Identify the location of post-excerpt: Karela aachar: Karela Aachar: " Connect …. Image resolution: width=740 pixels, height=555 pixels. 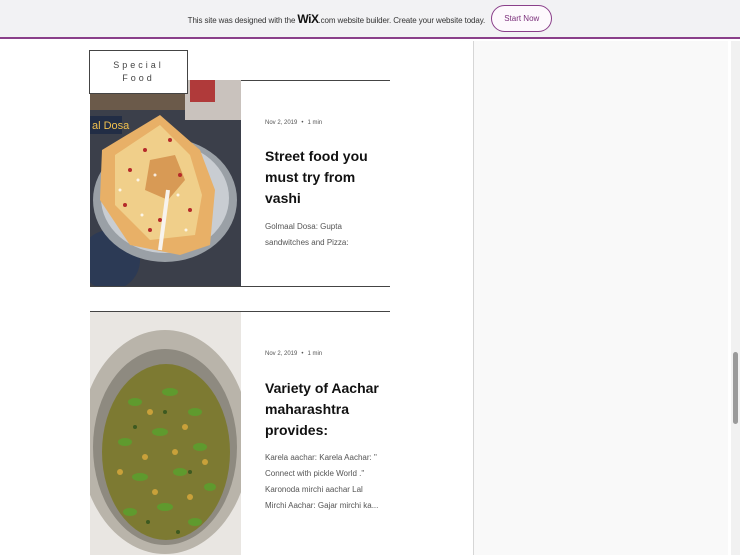
(322, 481).